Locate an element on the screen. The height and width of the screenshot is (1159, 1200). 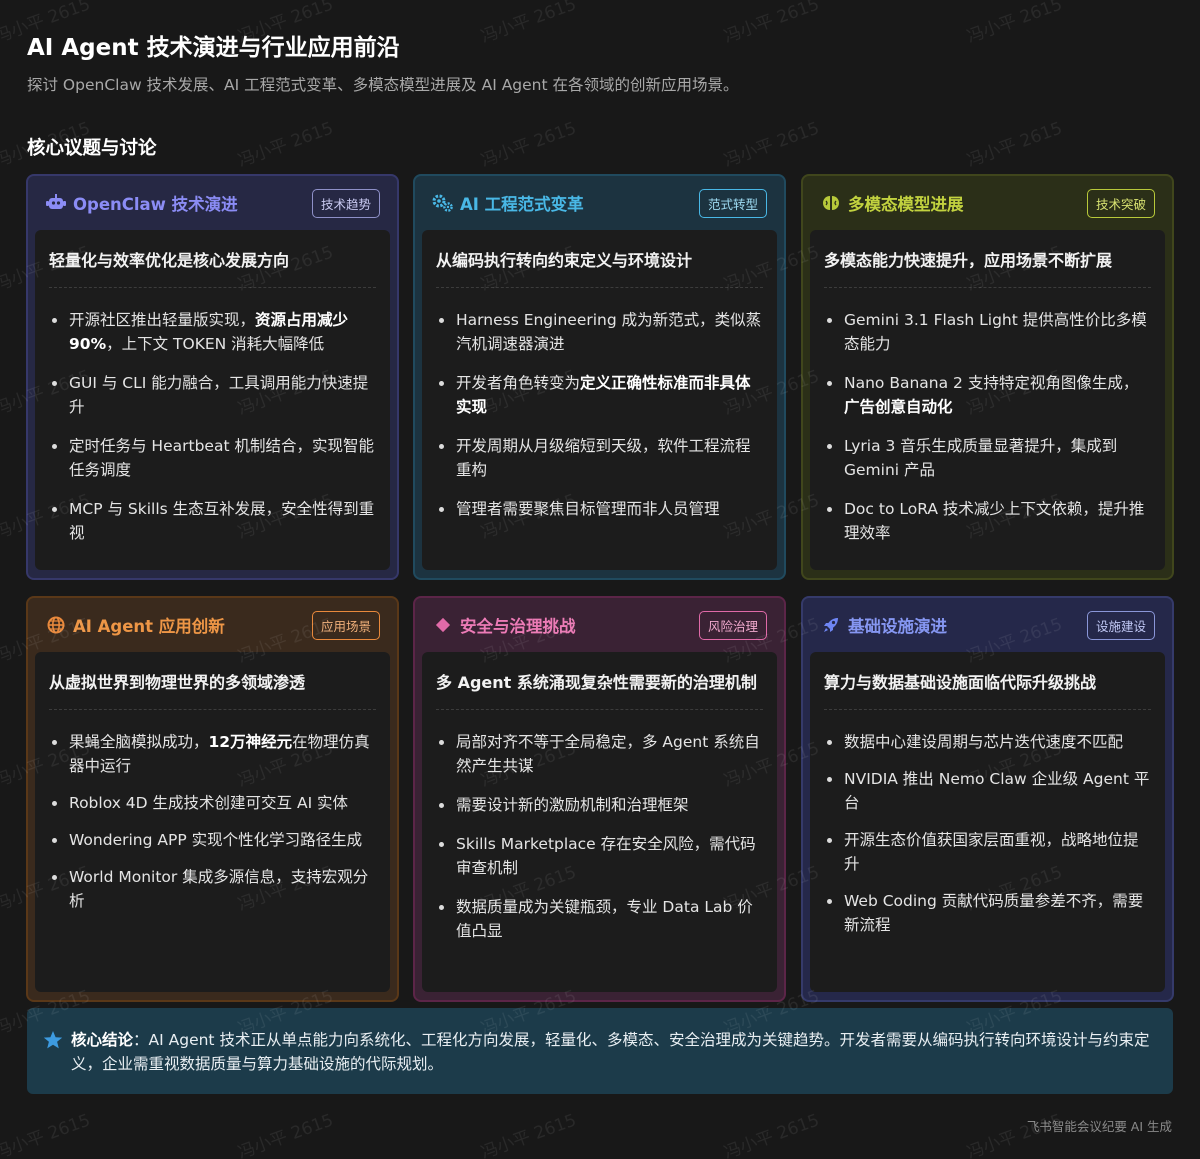
bullet-item: Harness Engineering 成为新范式，类似蒸汽机调速器演进 is located at coordinates (599, 332).